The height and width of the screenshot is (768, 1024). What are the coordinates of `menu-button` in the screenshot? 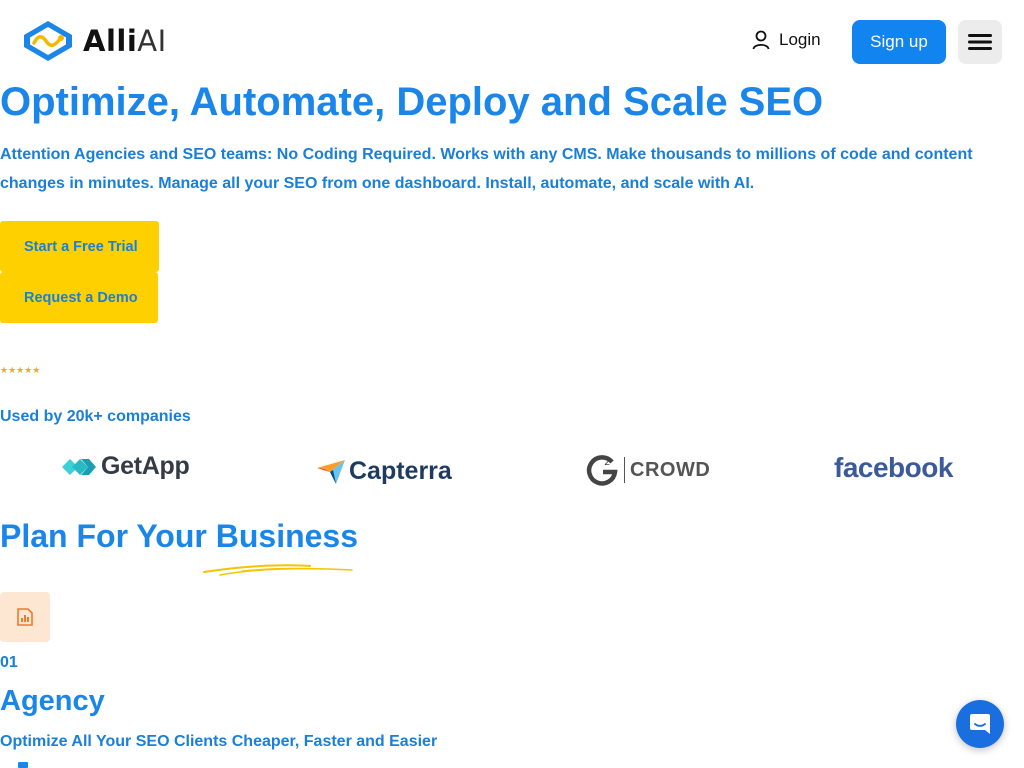 It's located at (980, 42).